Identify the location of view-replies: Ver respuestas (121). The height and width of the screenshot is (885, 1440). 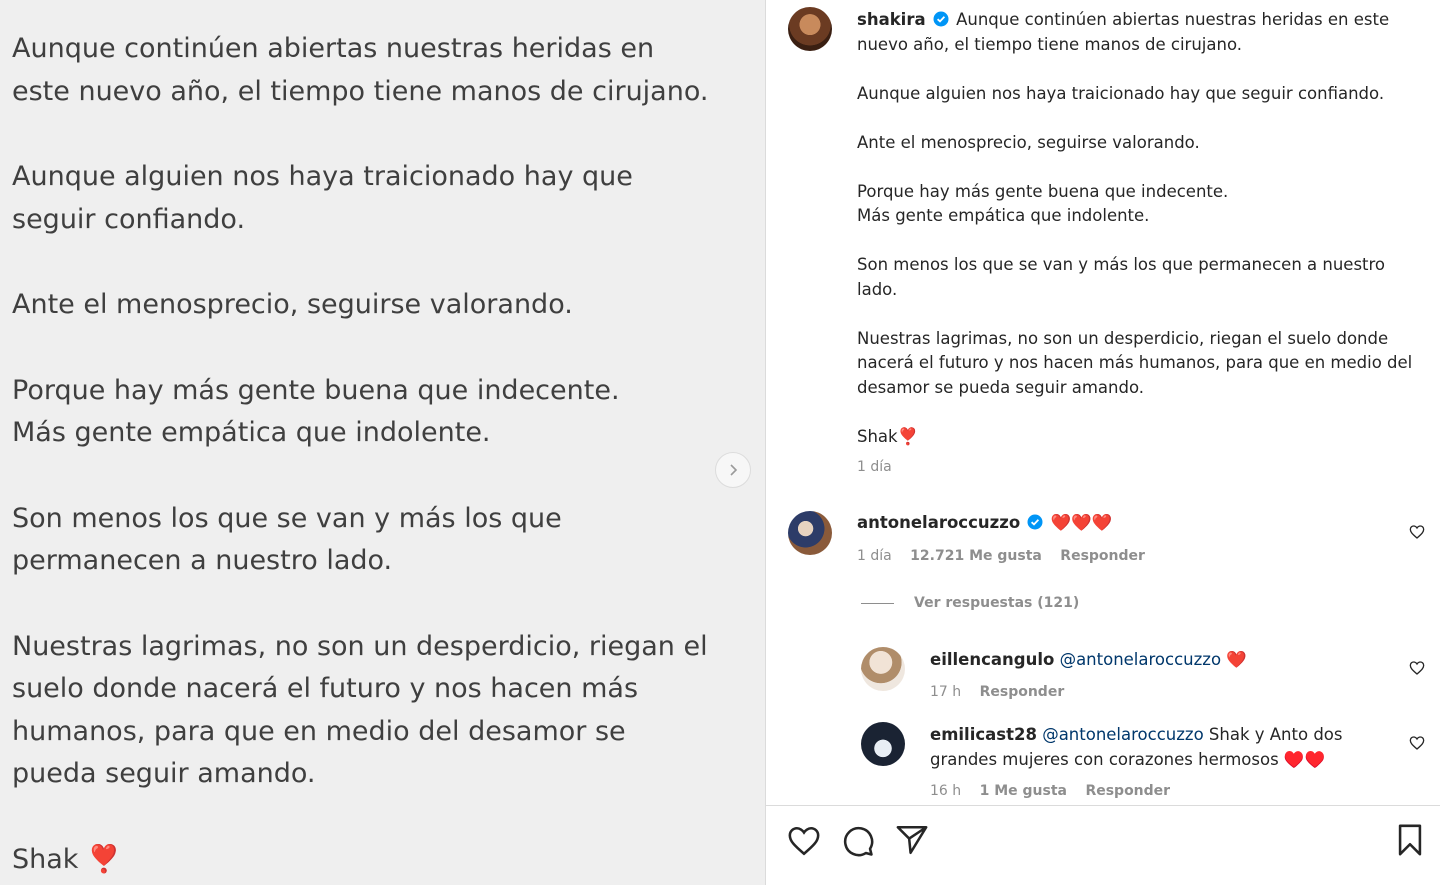
(970, 603).